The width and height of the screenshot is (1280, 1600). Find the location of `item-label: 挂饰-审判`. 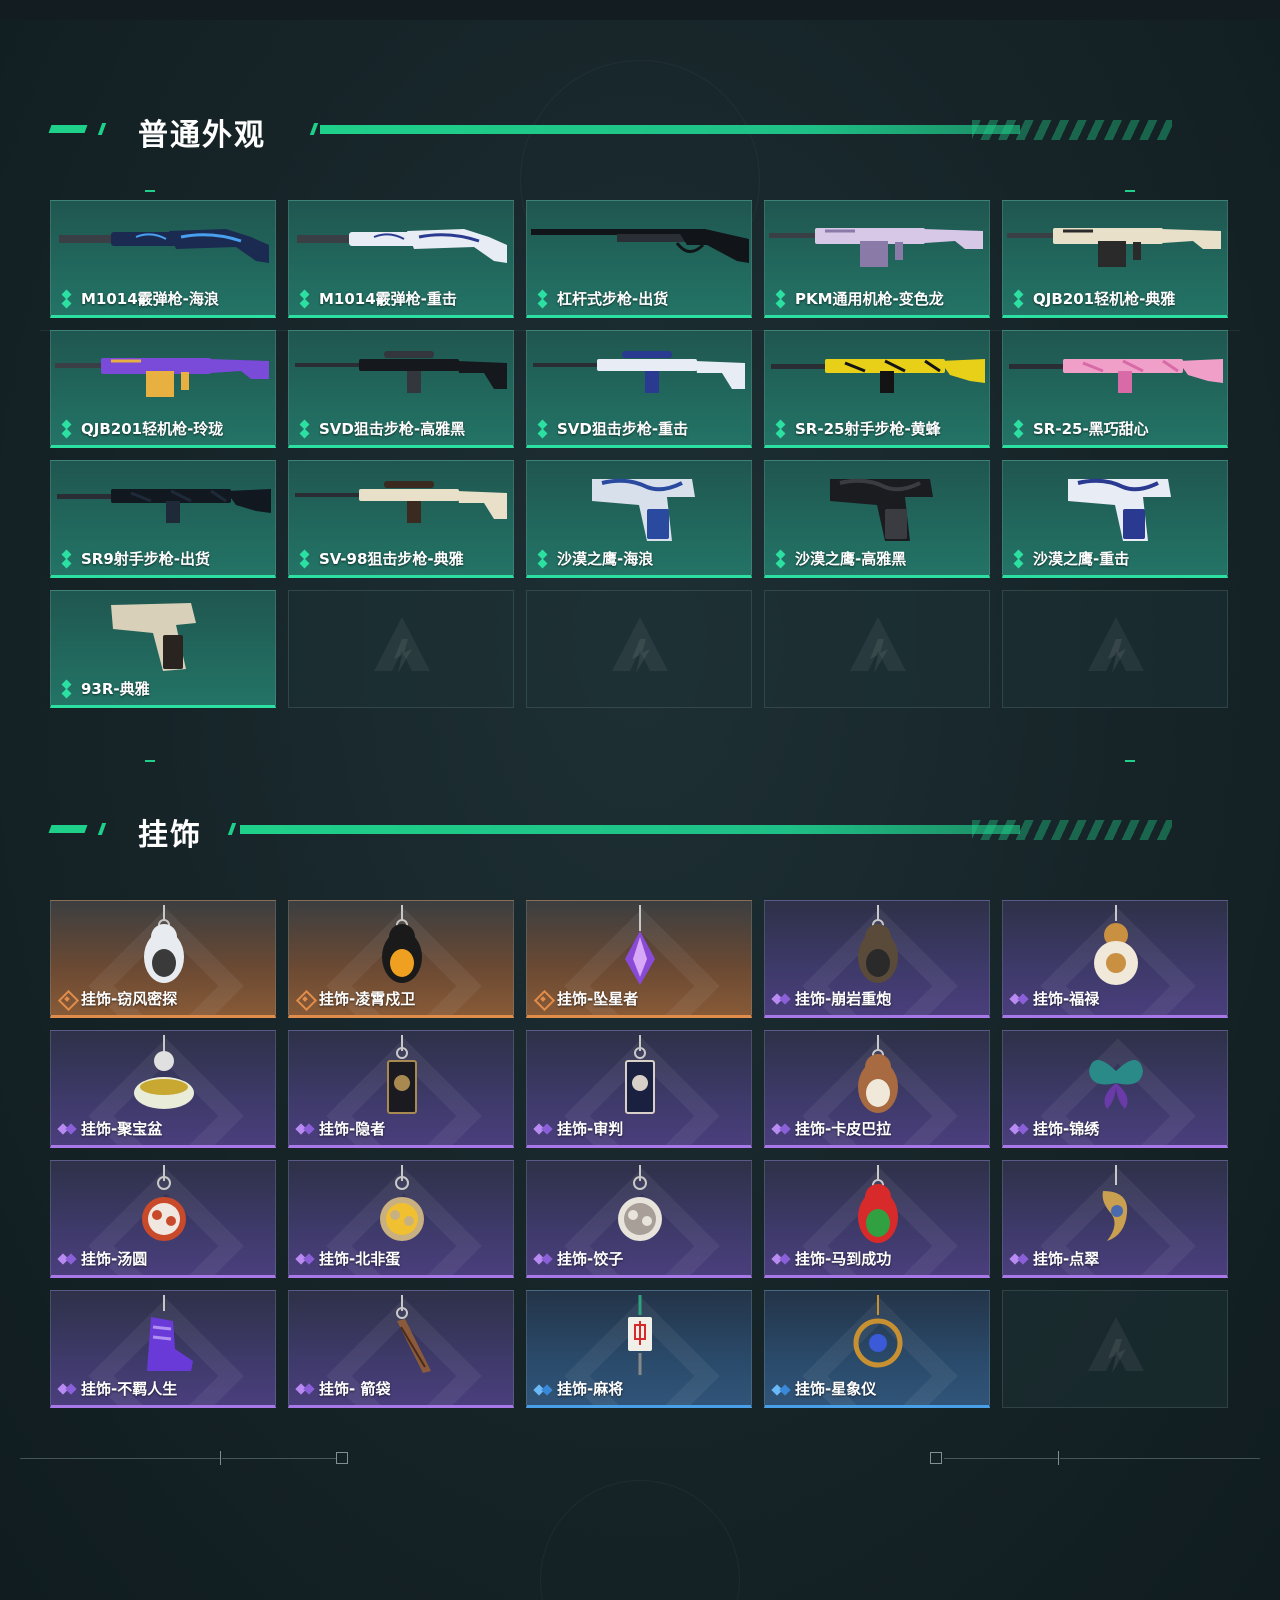

item-label: 挂饰-审判 is located at coordinates (579, 1128).